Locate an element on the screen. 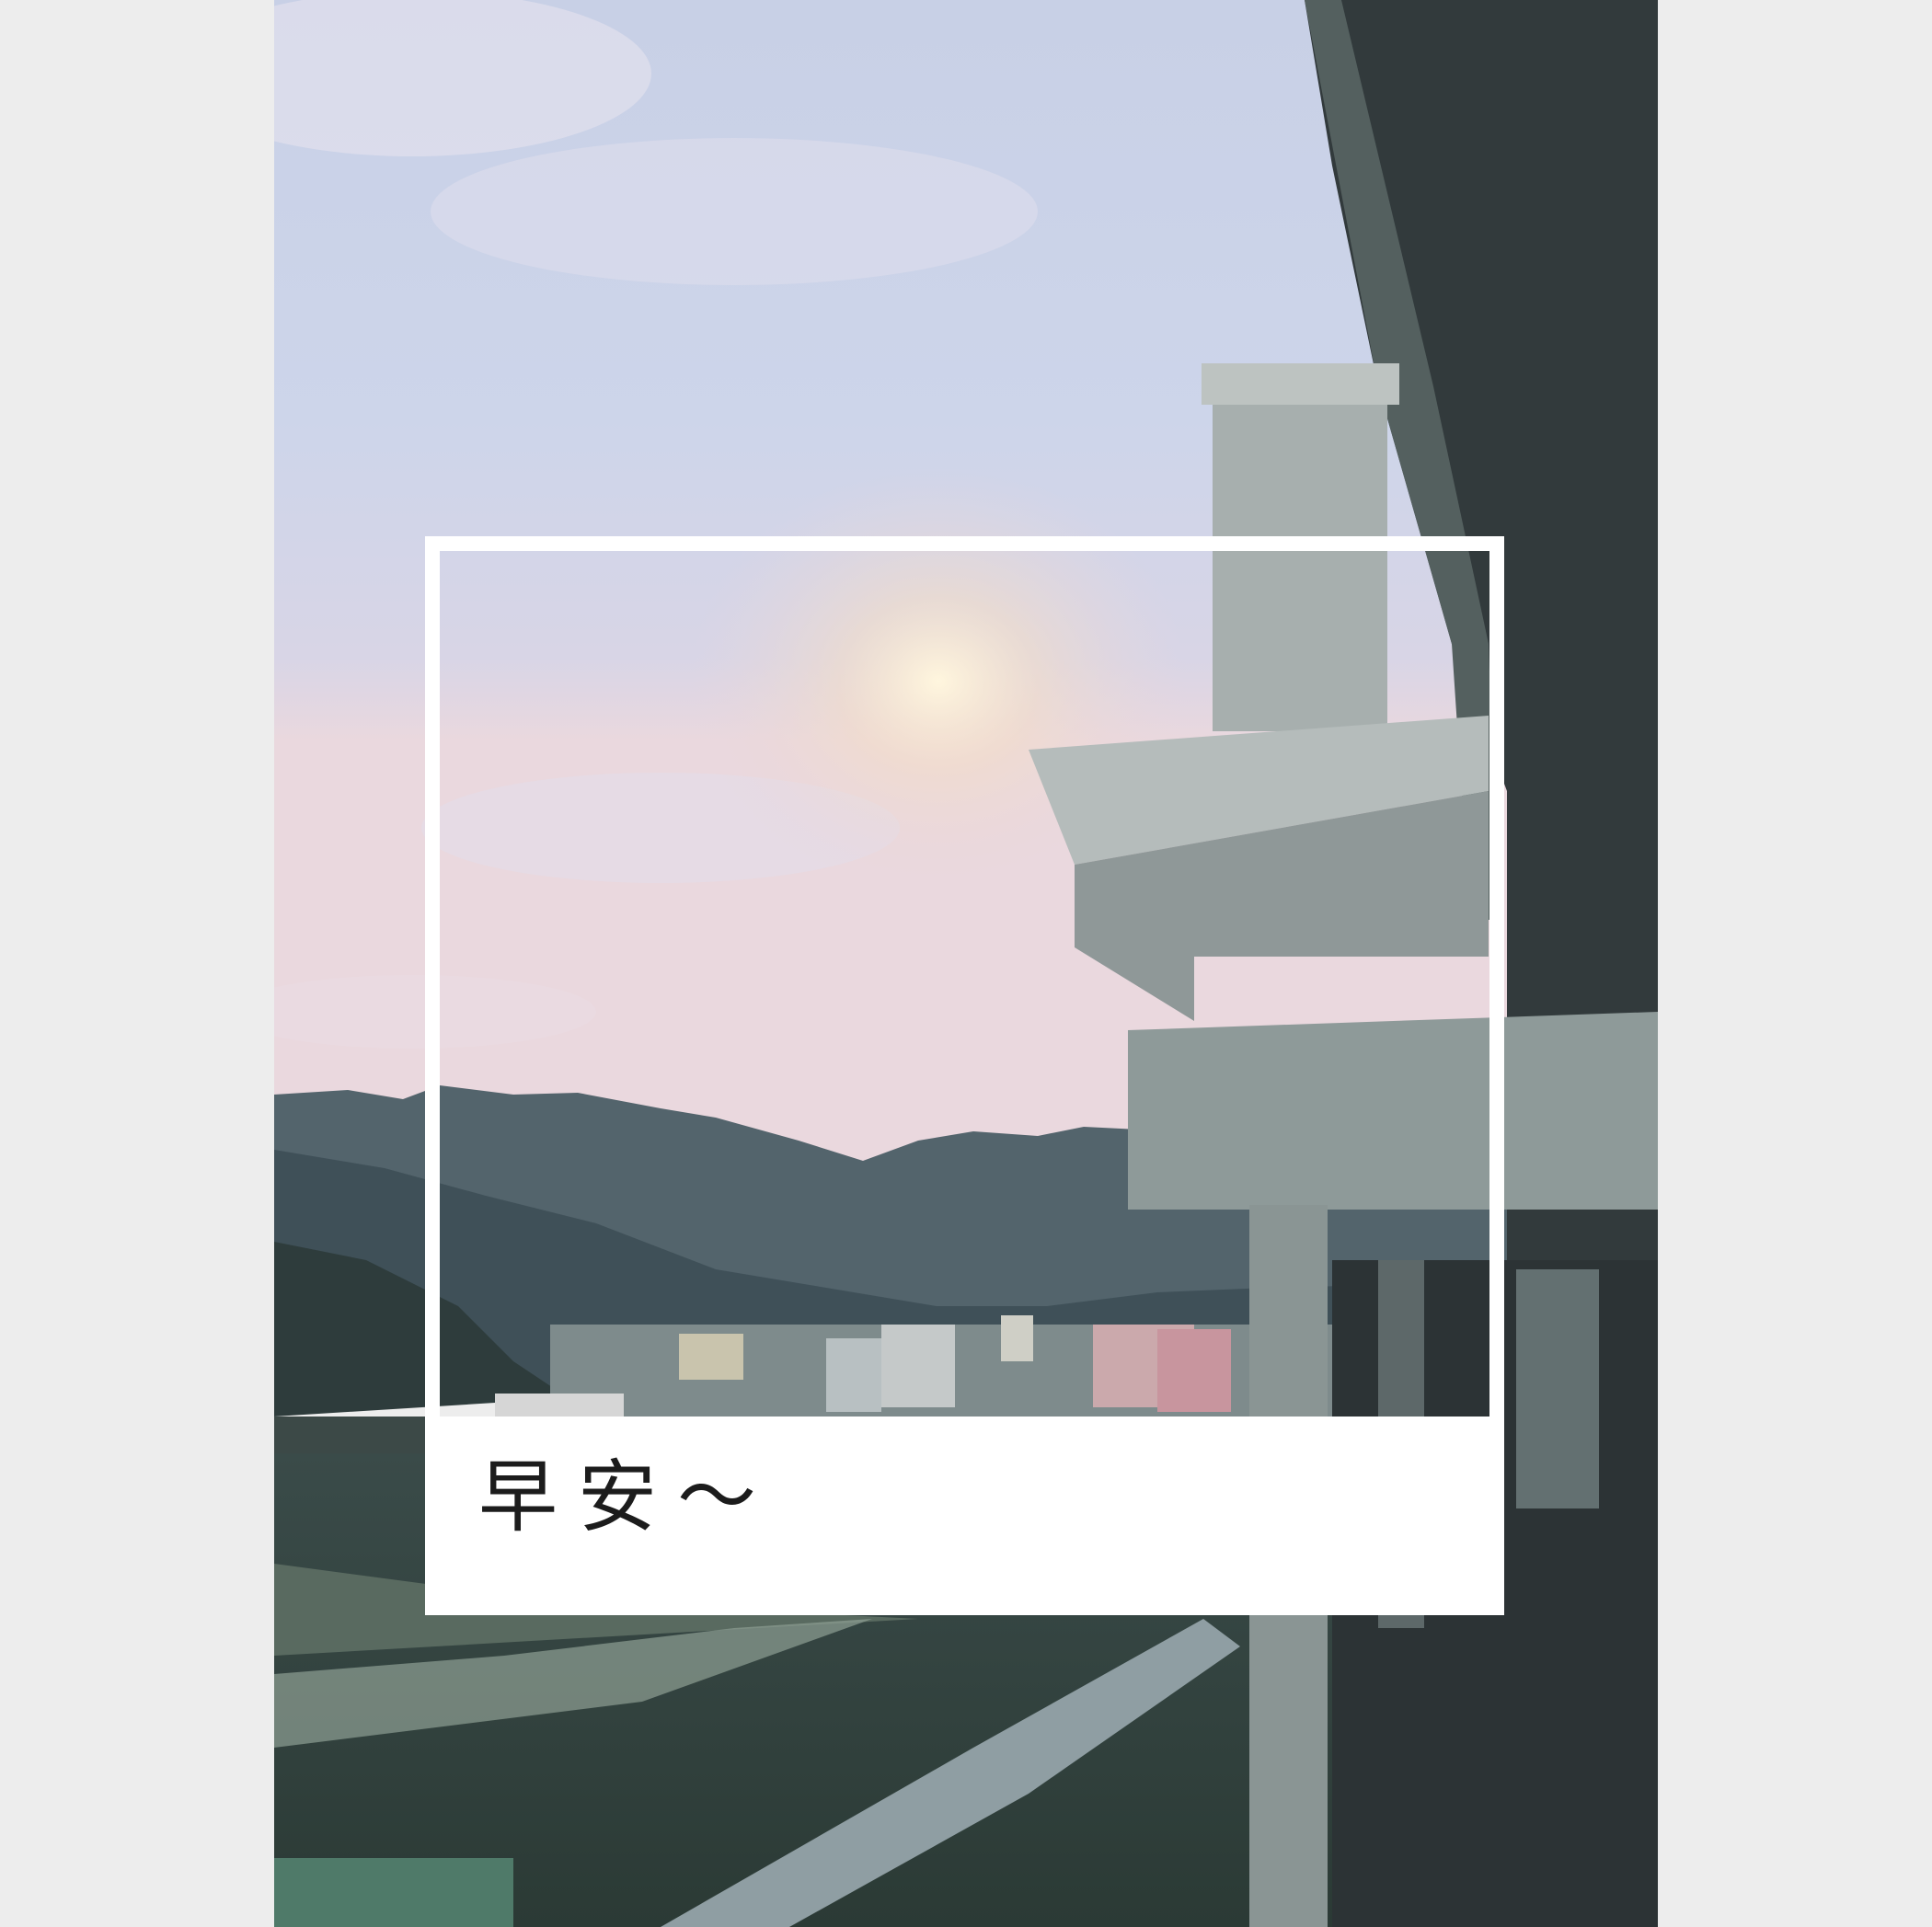  caption-text: 早安～ is located at coordinates (627, 1497).